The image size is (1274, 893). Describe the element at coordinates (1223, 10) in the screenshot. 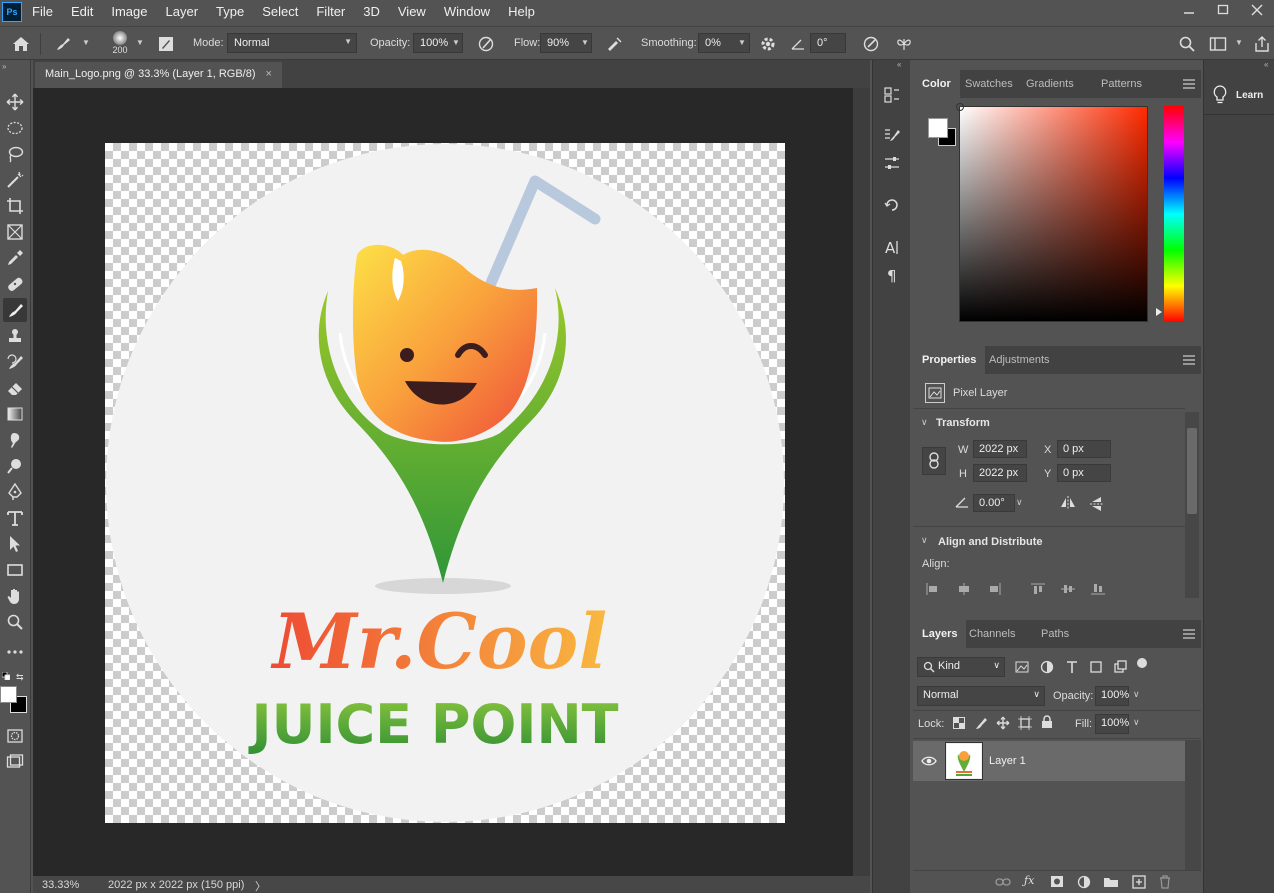

I see `maximize-button` at that location.